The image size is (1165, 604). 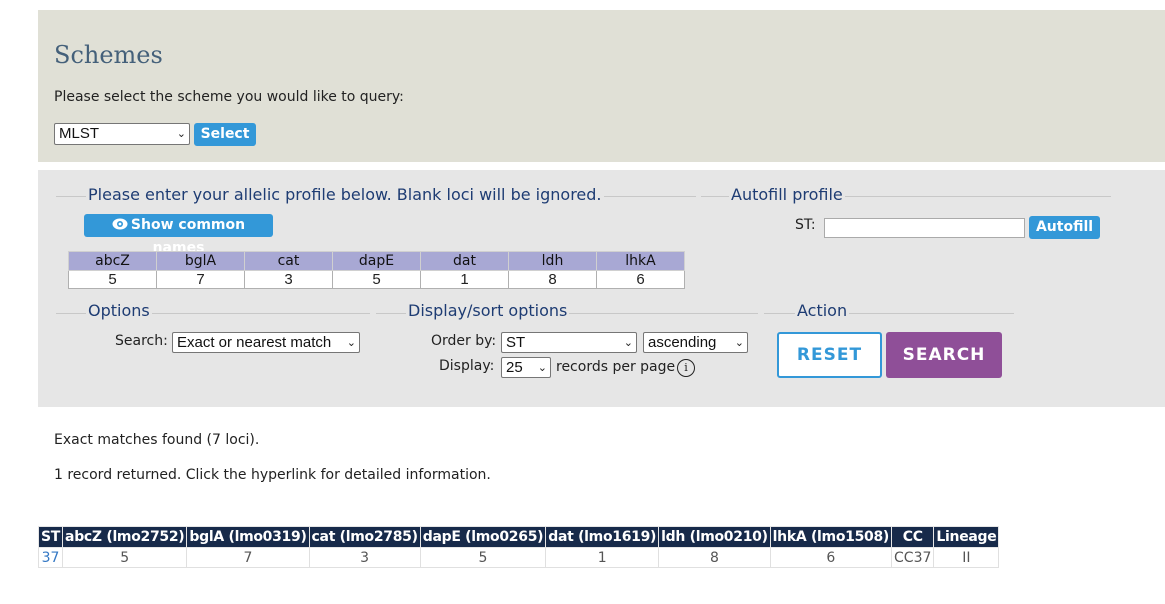 What do you see at coordinates (50, 557) in the screenshot?
I see `st-link: 37` at bounding box center [50, 557].